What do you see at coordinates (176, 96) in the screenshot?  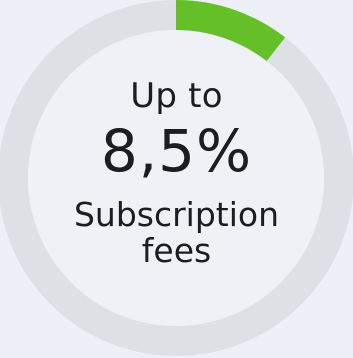 I see `up-to-label: Up to` at bounding box center [176, 96].